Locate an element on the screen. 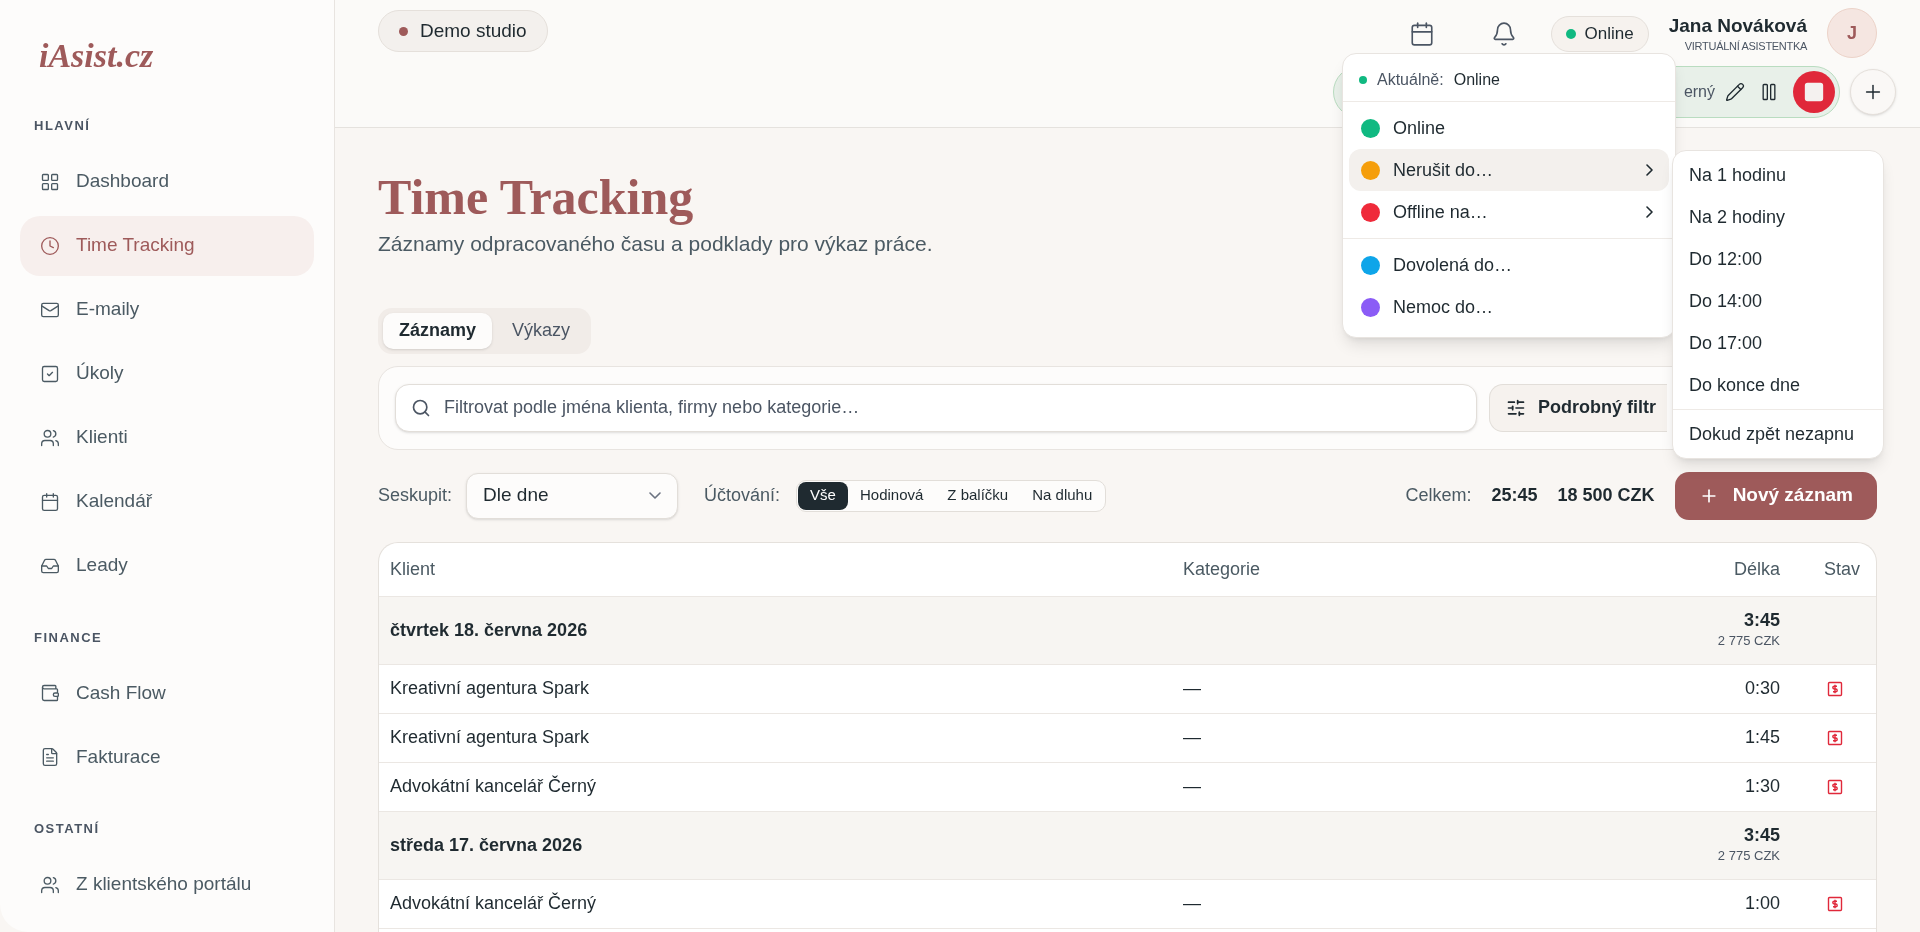 This screenshot has width=1920, height=932. add-button is located at coordinates (1873, 92).